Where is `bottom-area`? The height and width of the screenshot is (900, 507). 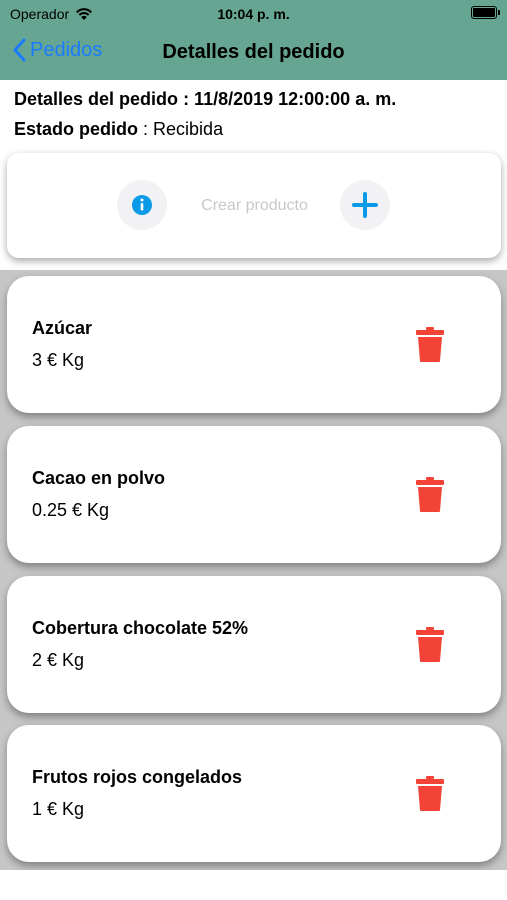 bottom-area is located at coordinates (253, 885).